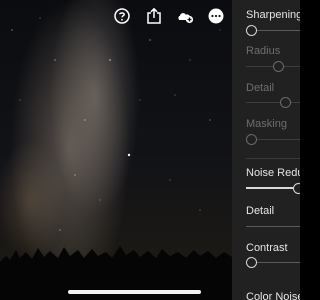 This screenshot has height=300, width=320. Describe the element at coordinates (273, 102) in the screenshot. I see `sharpening-detail-slider-track` at that location.